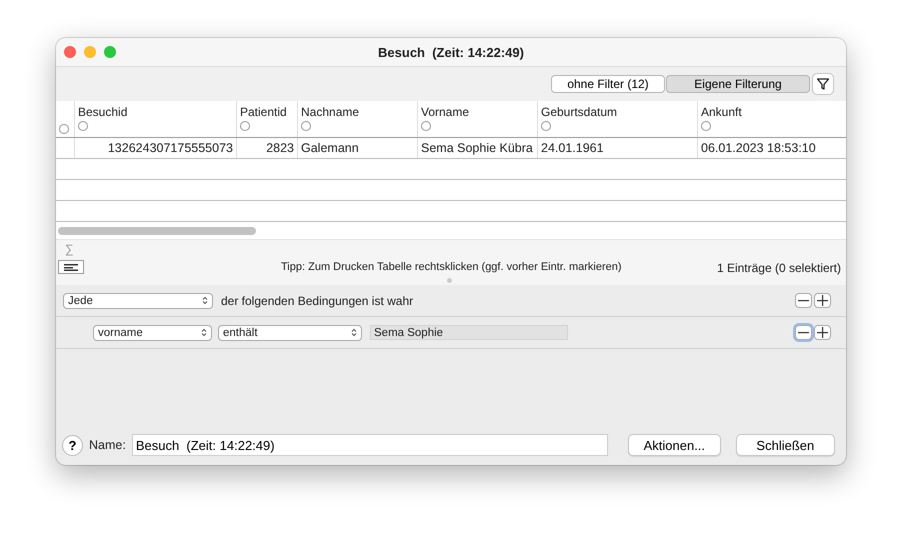 Image resolution: width=902 pixels, height=540 pixels. What do you see at coordinates (152, 332) in the screenshot?
I see `field-select: vorname` at bounding box center [152, 332].